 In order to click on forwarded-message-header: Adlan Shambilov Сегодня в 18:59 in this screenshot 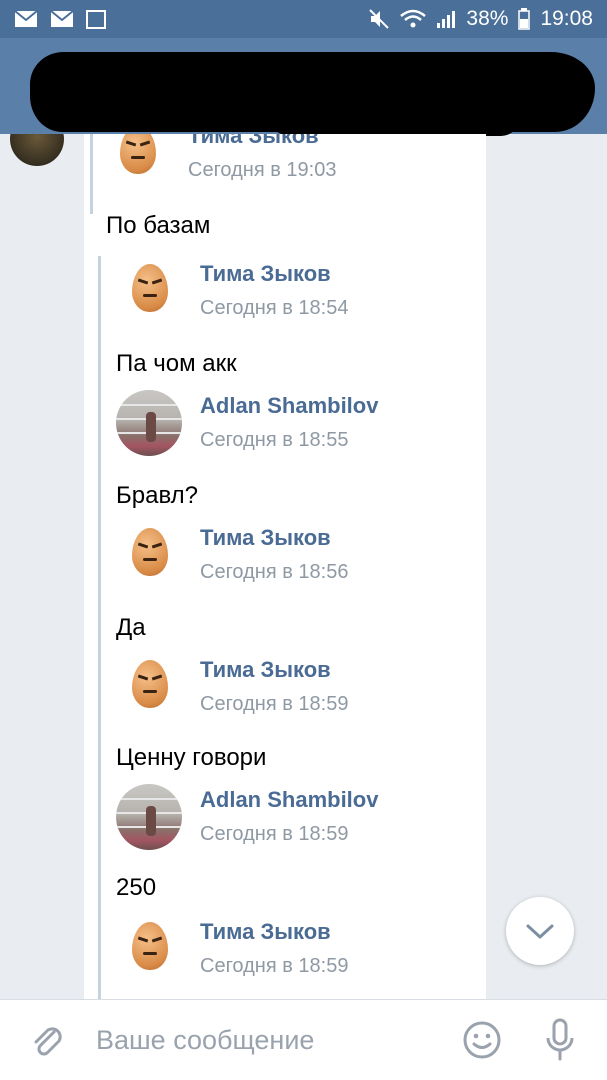, I will do `click(247, 817)`.